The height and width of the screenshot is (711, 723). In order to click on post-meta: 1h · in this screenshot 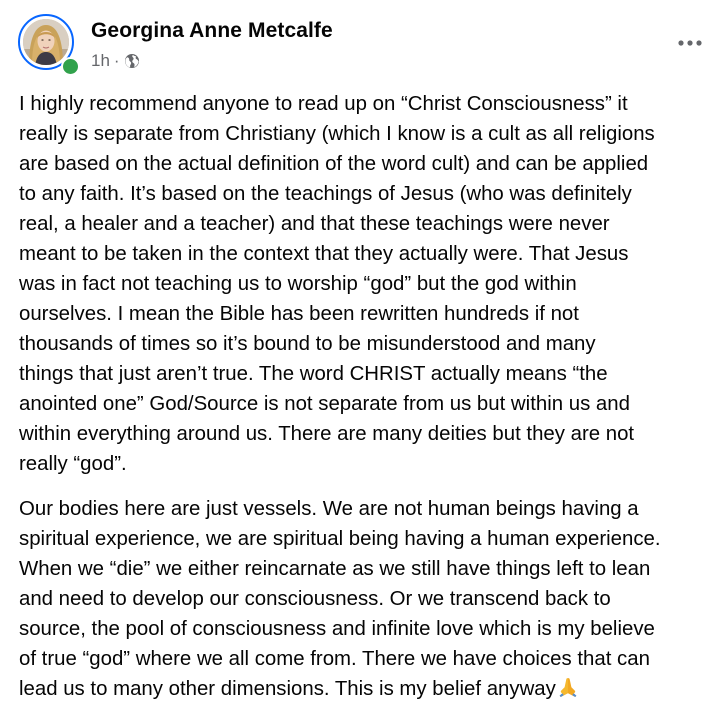, I will do `click(115, 61)`.